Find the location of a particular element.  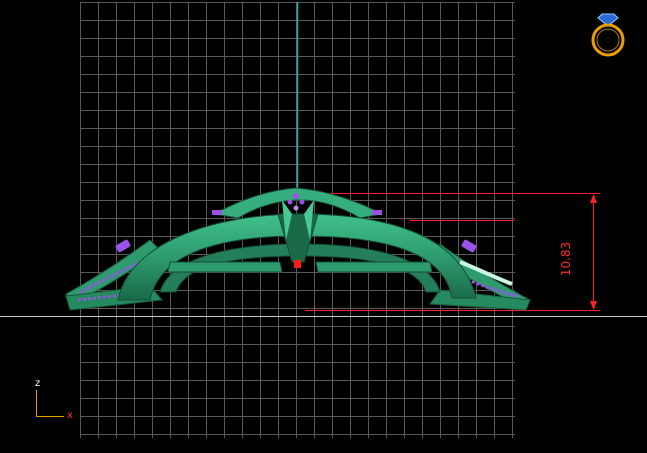

accent-stone-left is located at coordinates (123, 246).